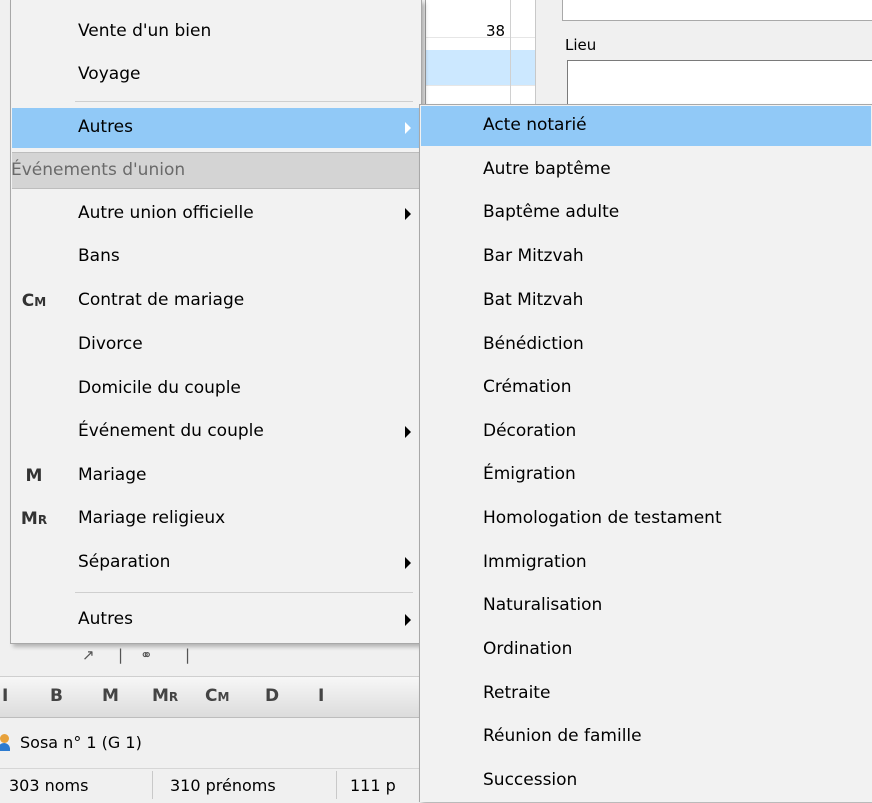 The image size is (872, 803). Describe the element at coordinates (530, 431) in the screenshot. I see `menu-item-label: Décoration` at that location.